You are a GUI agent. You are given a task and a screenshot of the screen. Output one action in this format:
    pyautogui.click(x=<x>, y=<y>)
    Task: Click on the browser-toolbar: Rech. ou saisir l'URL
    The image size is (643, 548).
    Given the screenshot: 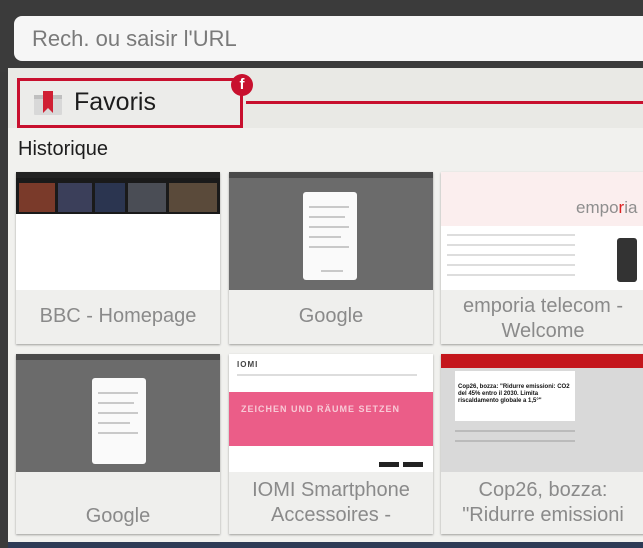 What is the action you would take?
    pyautogui.click(x=321, y=36)
    